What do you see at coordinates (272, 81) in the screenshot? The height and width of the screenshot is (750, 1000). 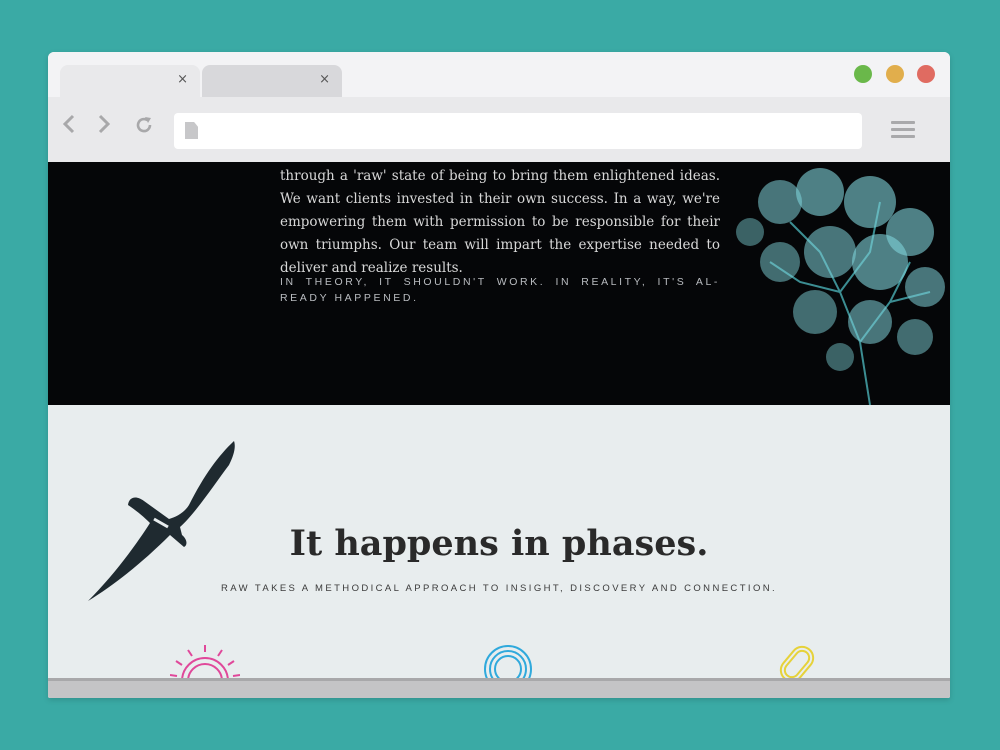 I see `tab-inactive: ×` at bounding box center [272, 81].